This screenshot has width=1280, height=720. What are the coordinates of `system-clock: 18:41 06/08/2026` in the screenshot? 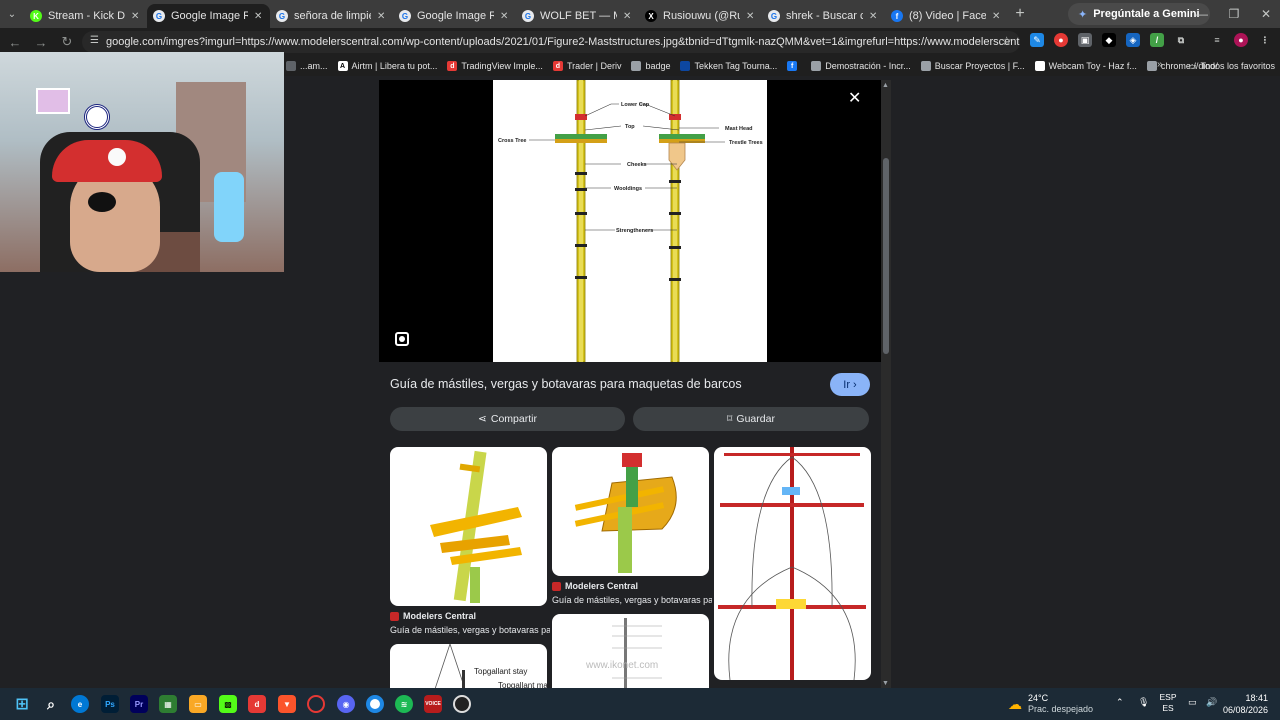 It's located at (1245, 704).